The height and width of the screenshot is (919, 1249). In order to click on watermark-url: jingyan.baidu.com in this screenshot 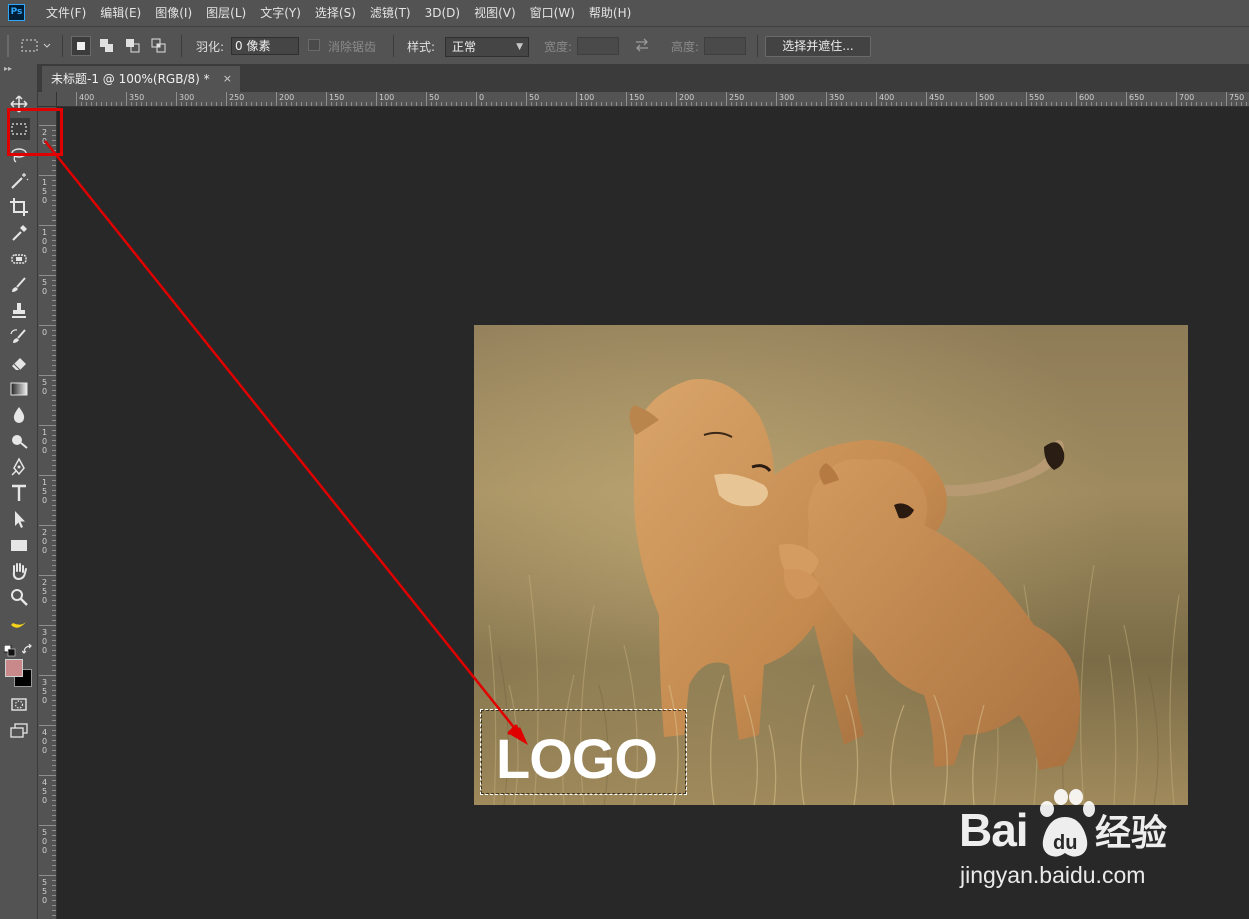, I will do `click(1053, 875)`.